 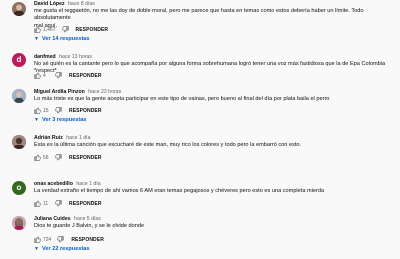 I want to click on comment-timestamp: hace 8 días, so click(x=81, y=4).